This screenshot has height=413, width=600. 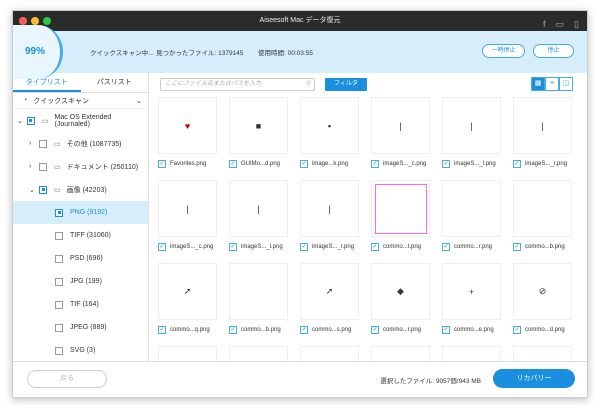 I want to click on file-item: ⊘ ✓ commo...d.png, so click(x=548, y=298).